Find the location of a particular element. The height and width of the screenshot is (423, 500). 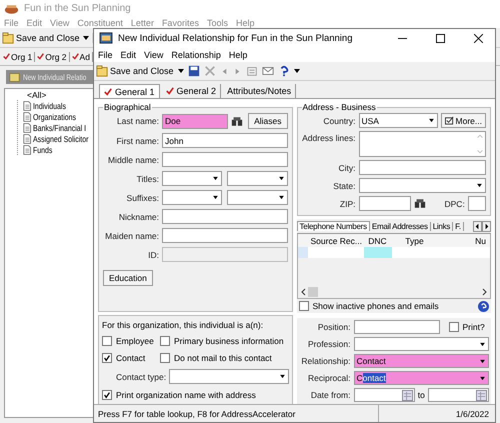

education-button: Education is located at coordinates (128, 278).